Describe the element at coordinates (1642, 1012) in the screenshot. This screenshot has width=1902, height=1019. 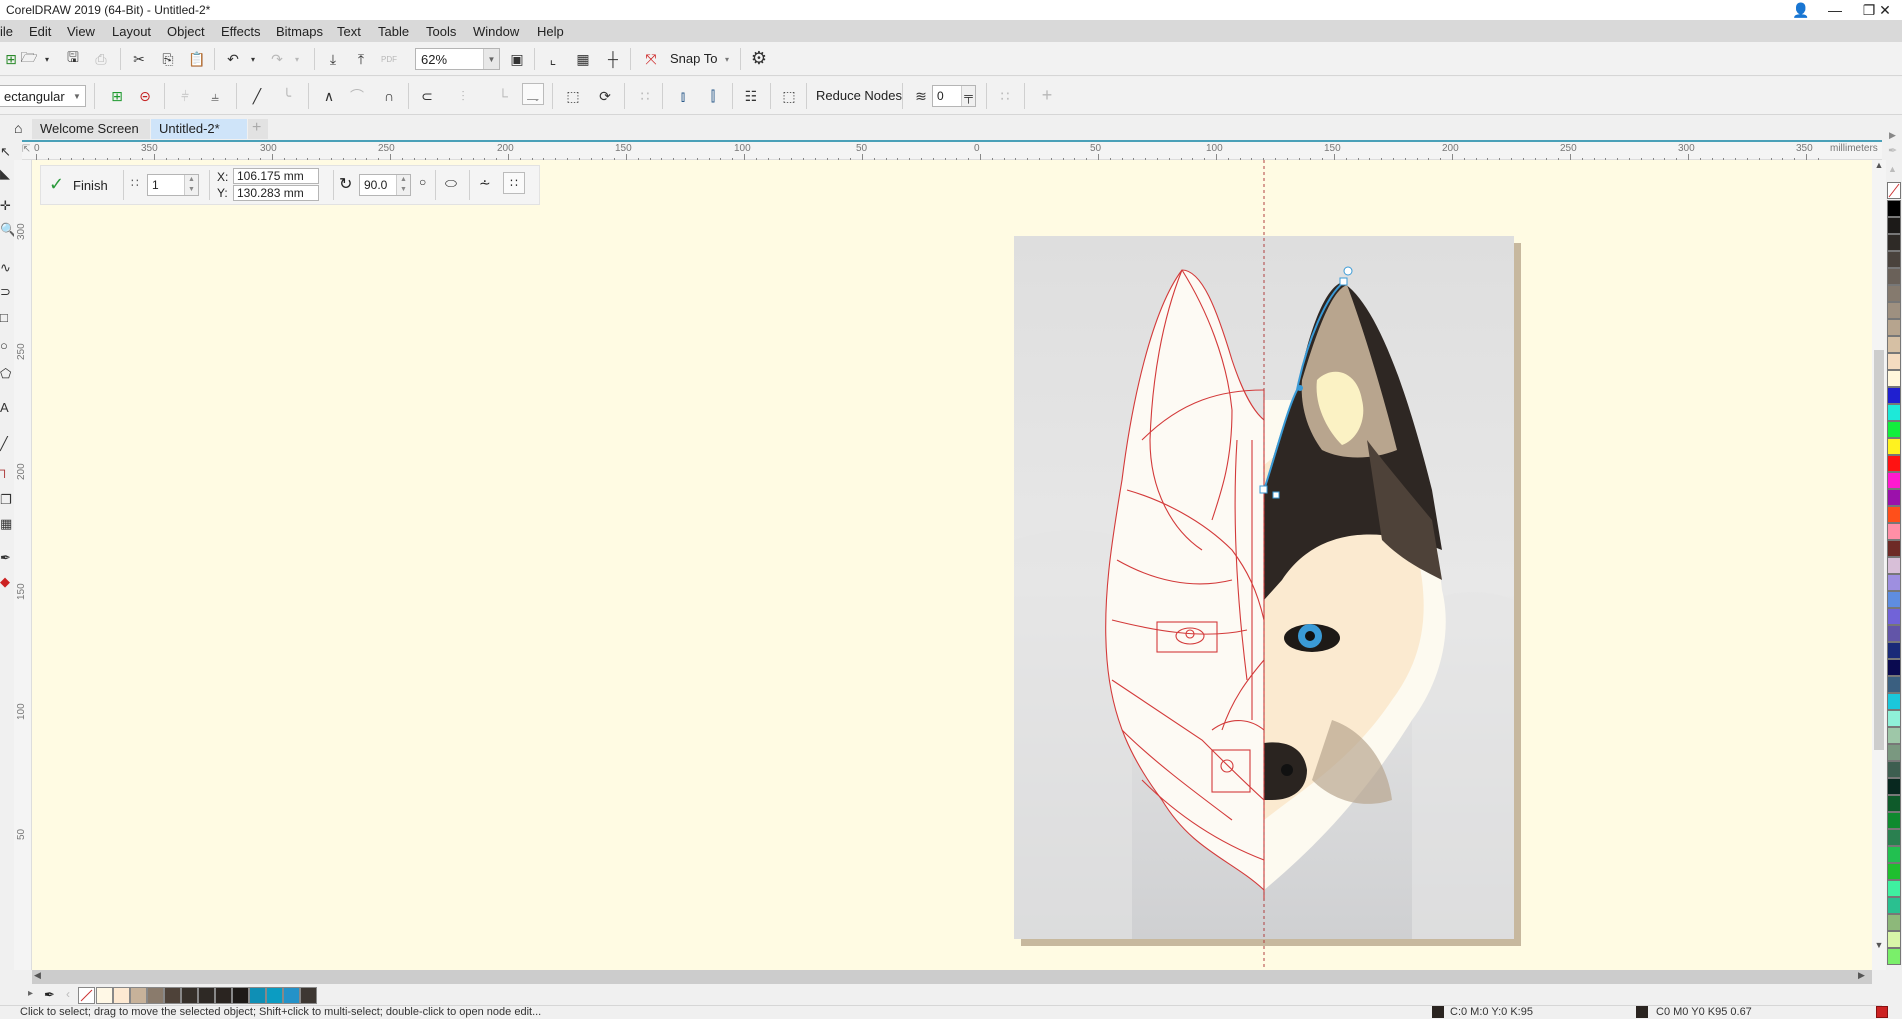
I see `outline-color-indicator` at that location.